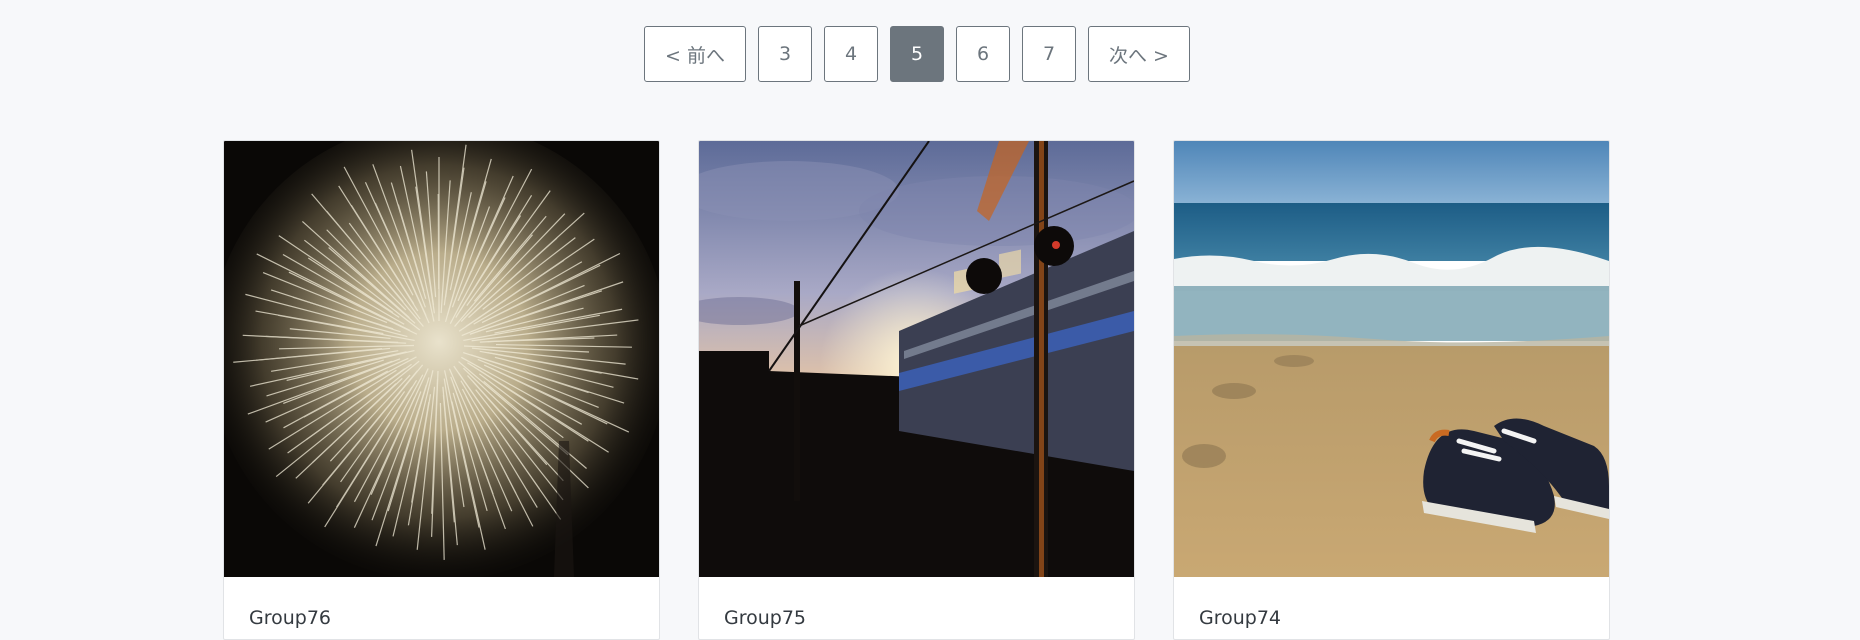 The height and width of the screenshot is (640, 1860). I want to click on page-7-button: 7, so click(1049, 54).